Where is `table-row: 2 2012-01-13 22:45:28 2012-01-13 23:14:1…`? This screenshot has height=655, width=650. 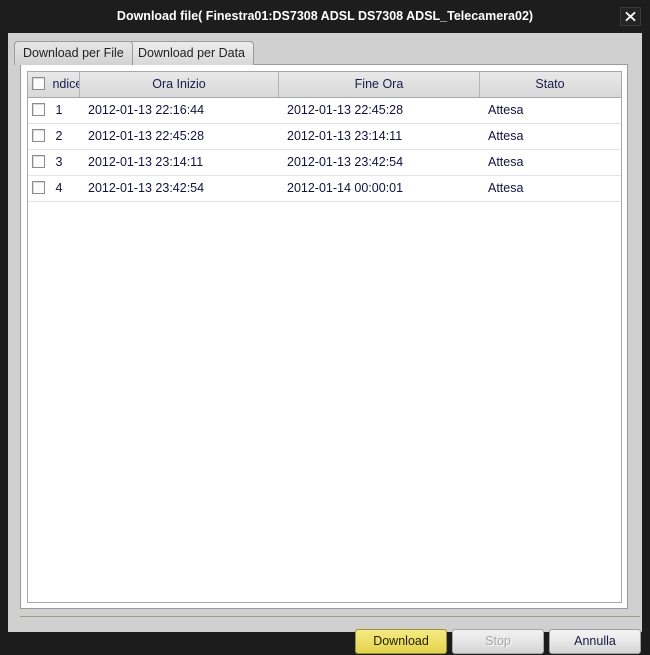 table-row: 2 2012-01-13 22:45:28 2012-01-13 23:14:1… is located at coordinates (324, 137).